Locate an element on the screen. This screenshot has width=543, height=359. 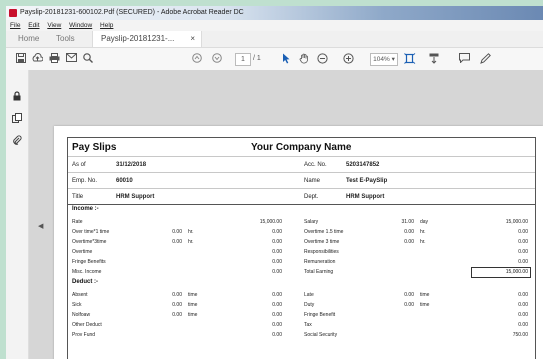
close-tab-icon: × is located at coordinates (192, 39).